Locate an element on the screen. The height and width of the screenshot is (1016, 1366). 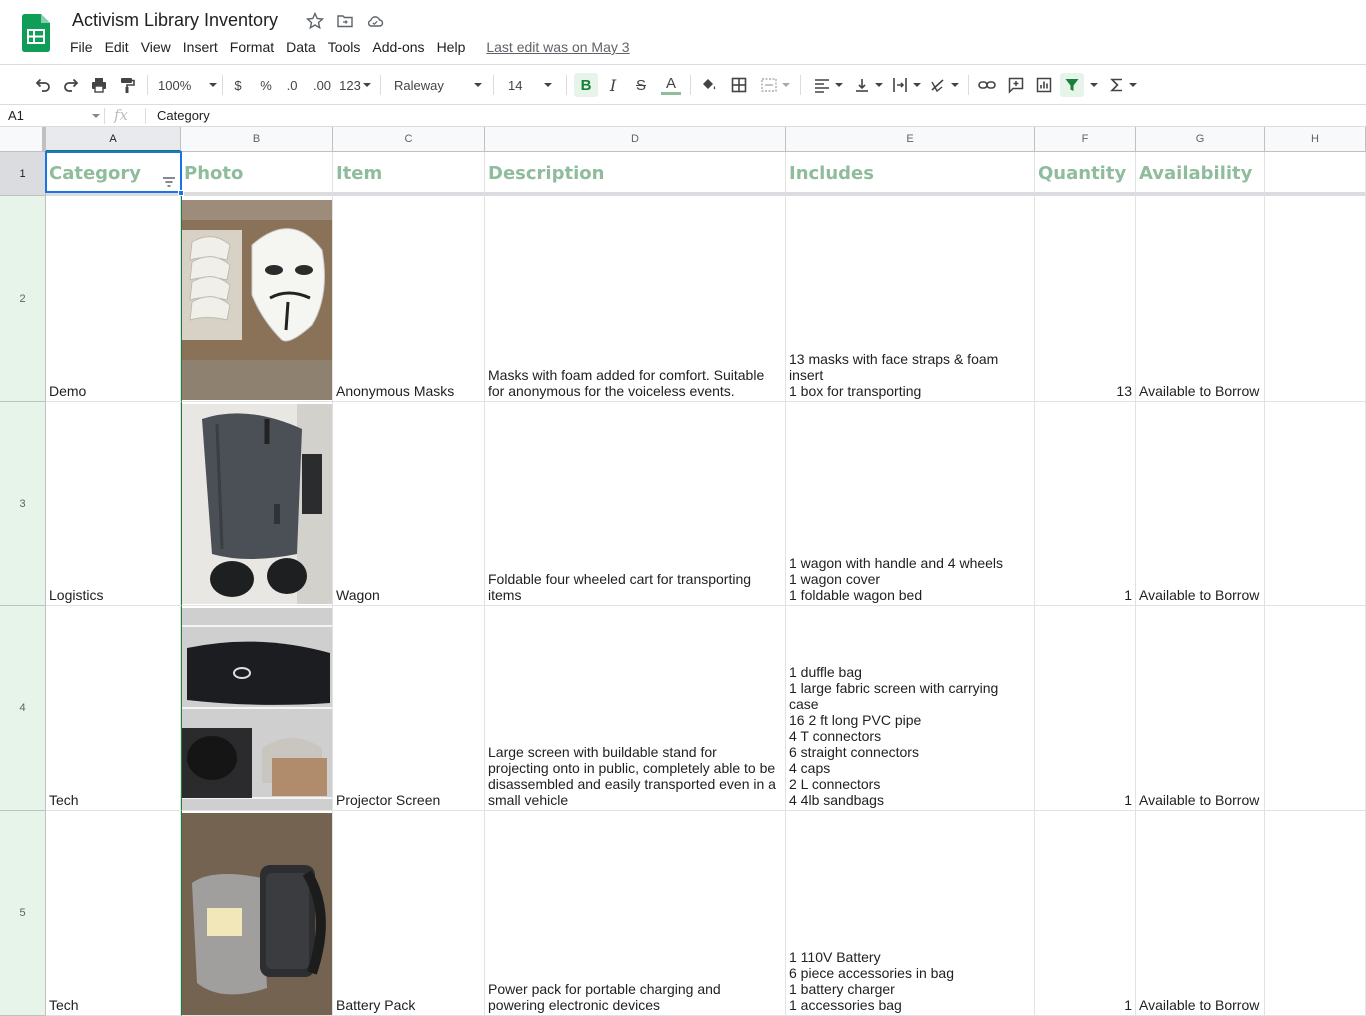
header-description: Description is located at coordinates (635, 174).